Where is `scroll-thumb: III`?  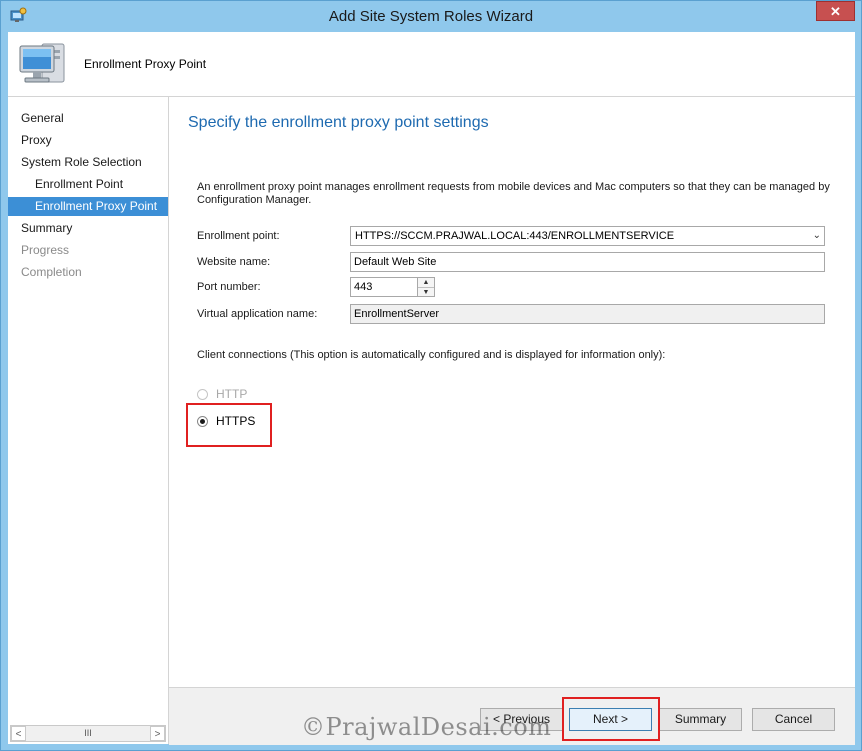 scroll-thumb: III is located at coordinates (88, 733).